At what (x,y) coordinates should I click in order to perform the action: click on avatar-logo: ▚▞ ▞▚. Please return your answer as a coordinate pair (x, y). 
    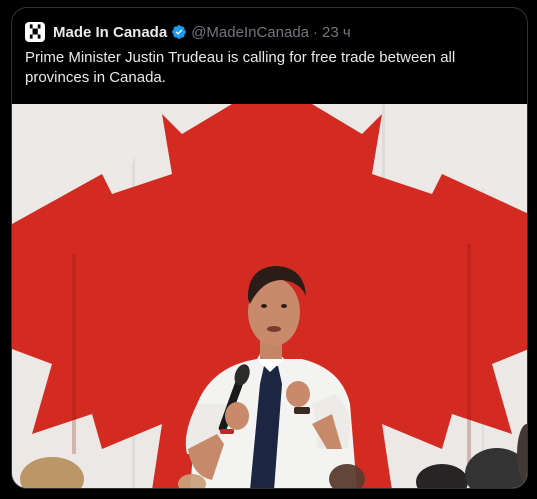
    Looking at the image, I should click on (35, 32).